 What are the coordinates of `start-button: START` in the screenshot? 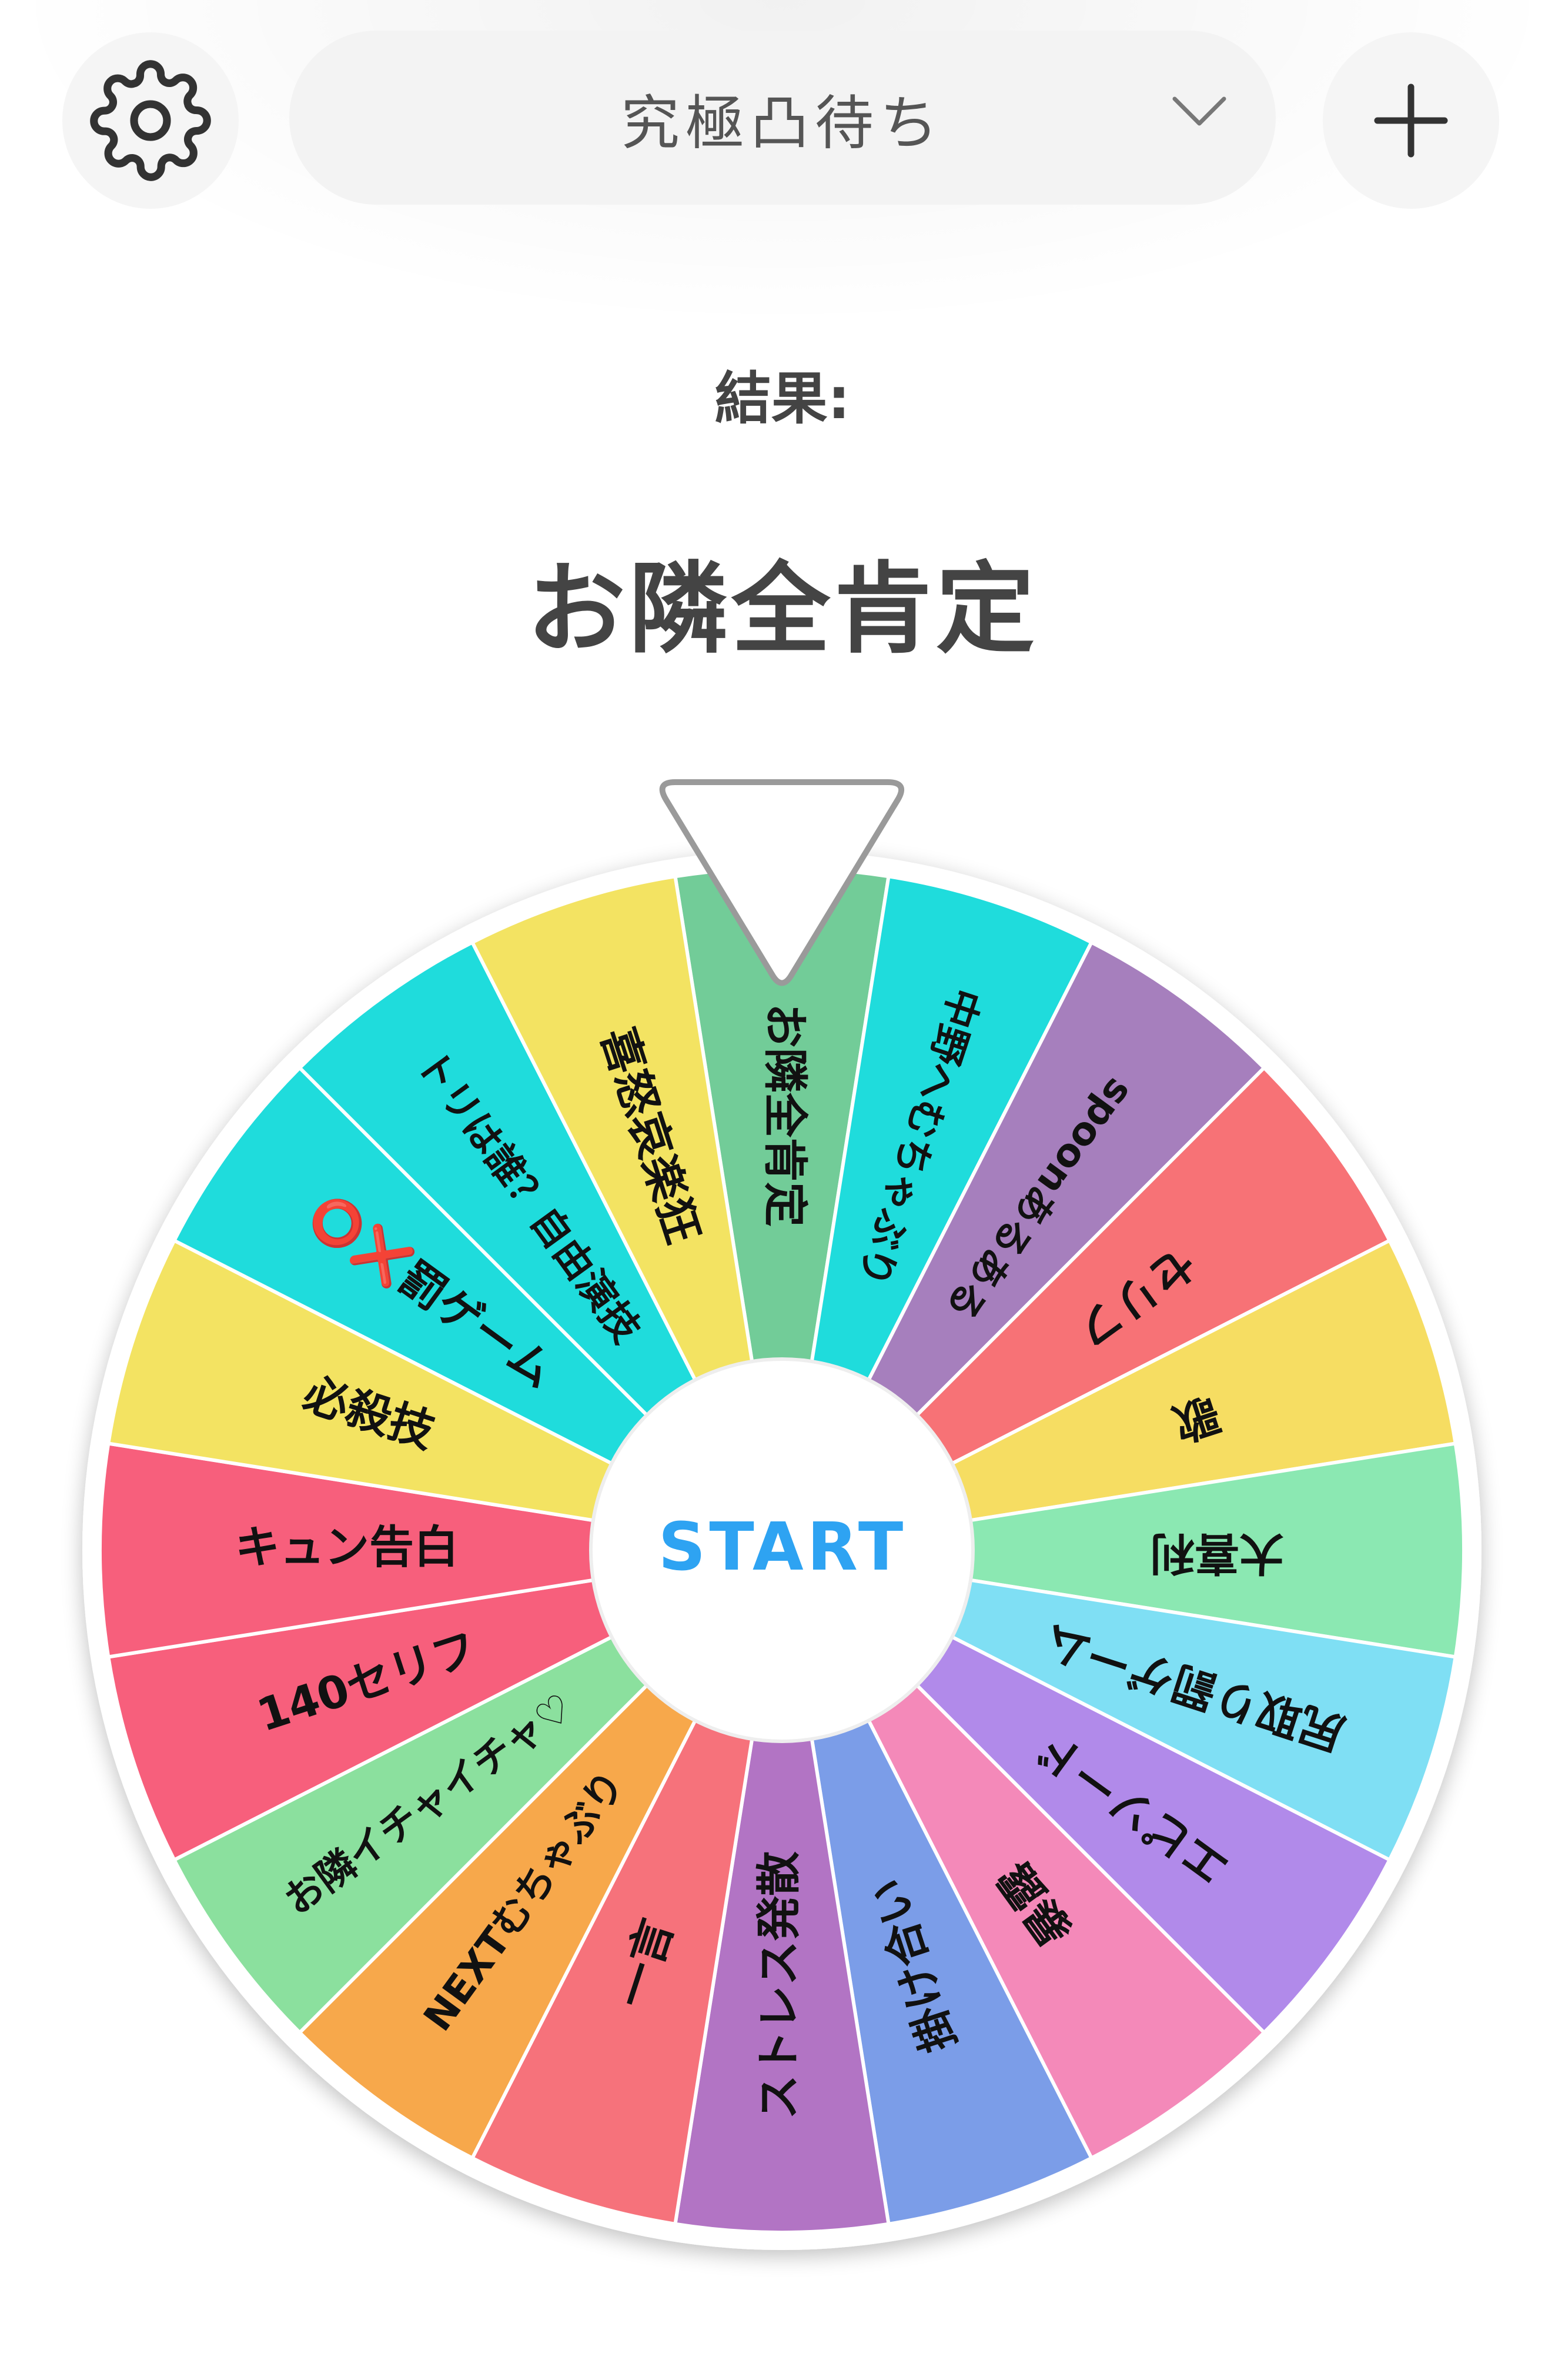 It's located at (782, 1547).